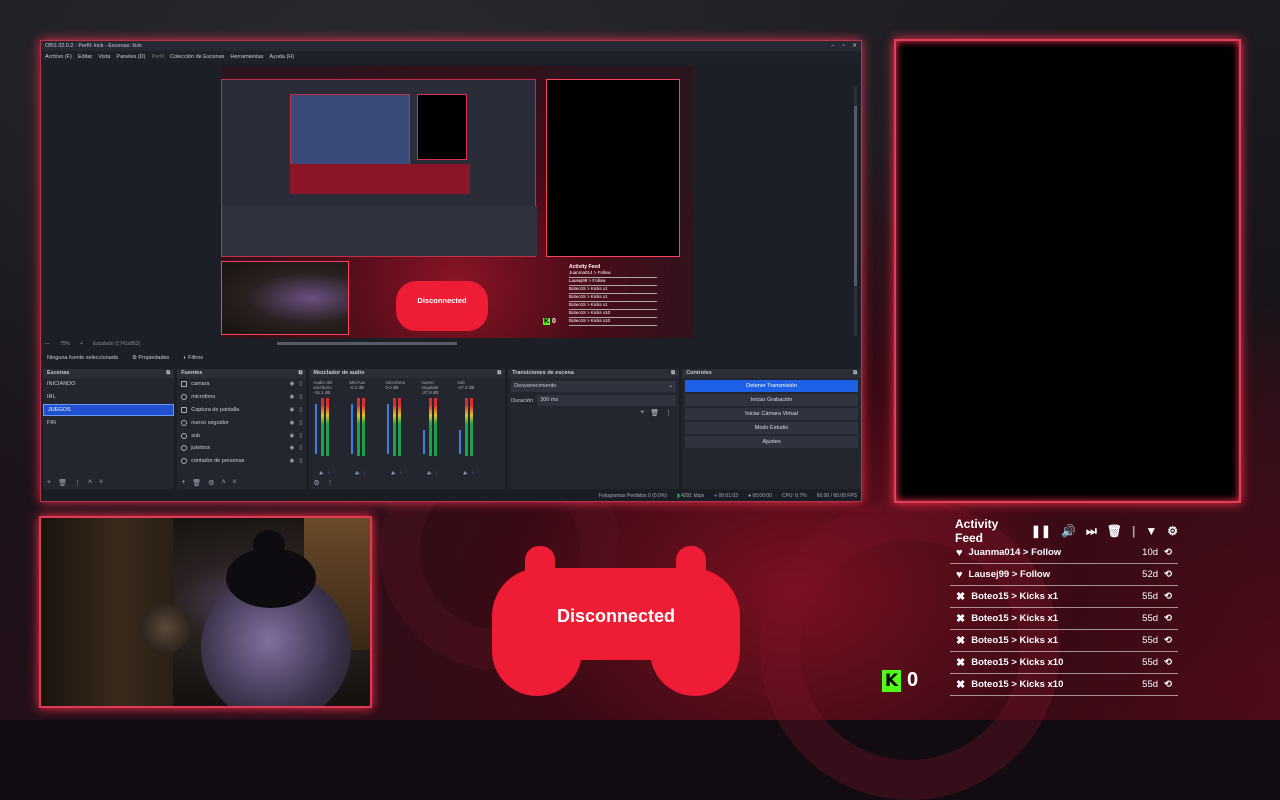 The height and width of the screenshot is (800, 1280). Describe the element at coordinates (197, 57) in the screenshot. I see `menu-coleccion: Colección de Escenas` at that location.